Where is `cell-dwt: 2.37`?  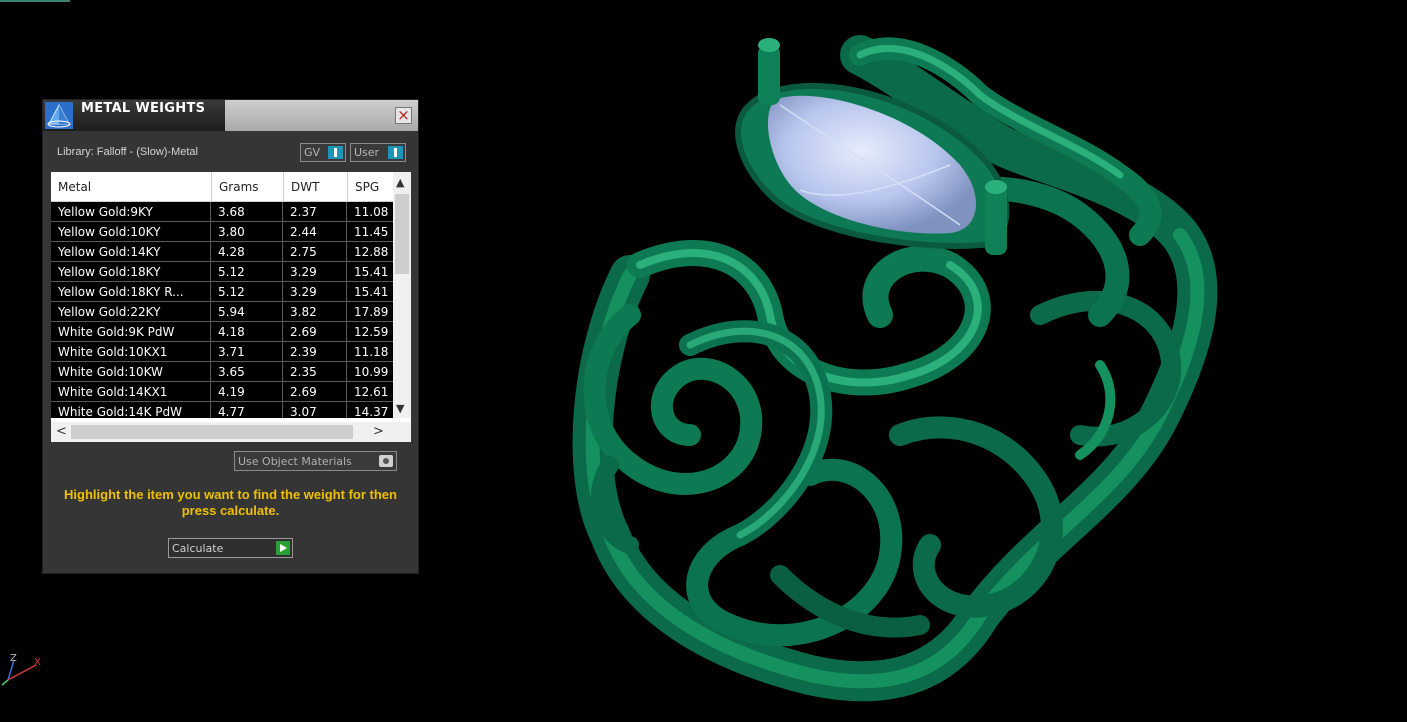
cell-dwt: 2.37 is located at coordinates (315, 211).